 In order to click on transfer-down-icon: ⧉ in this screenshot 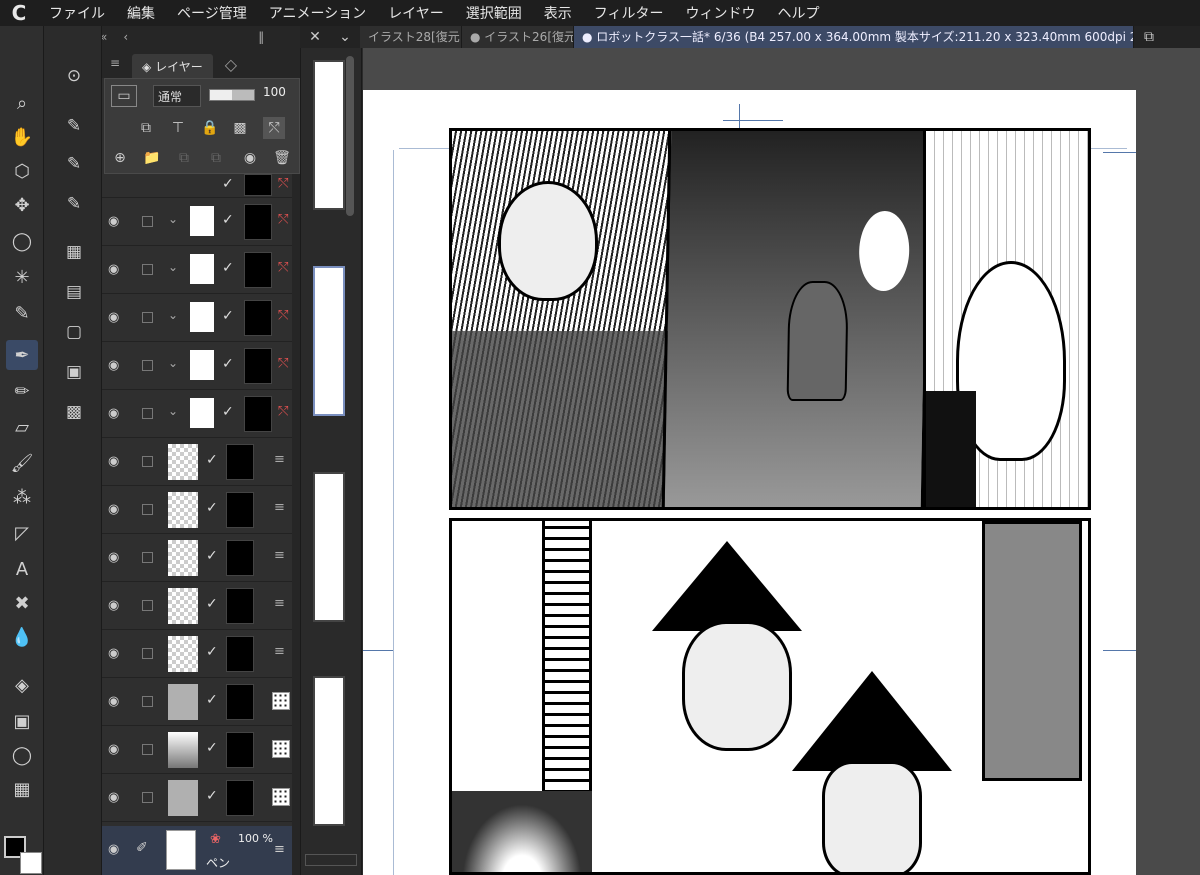, I will do `click(184, 158)`.